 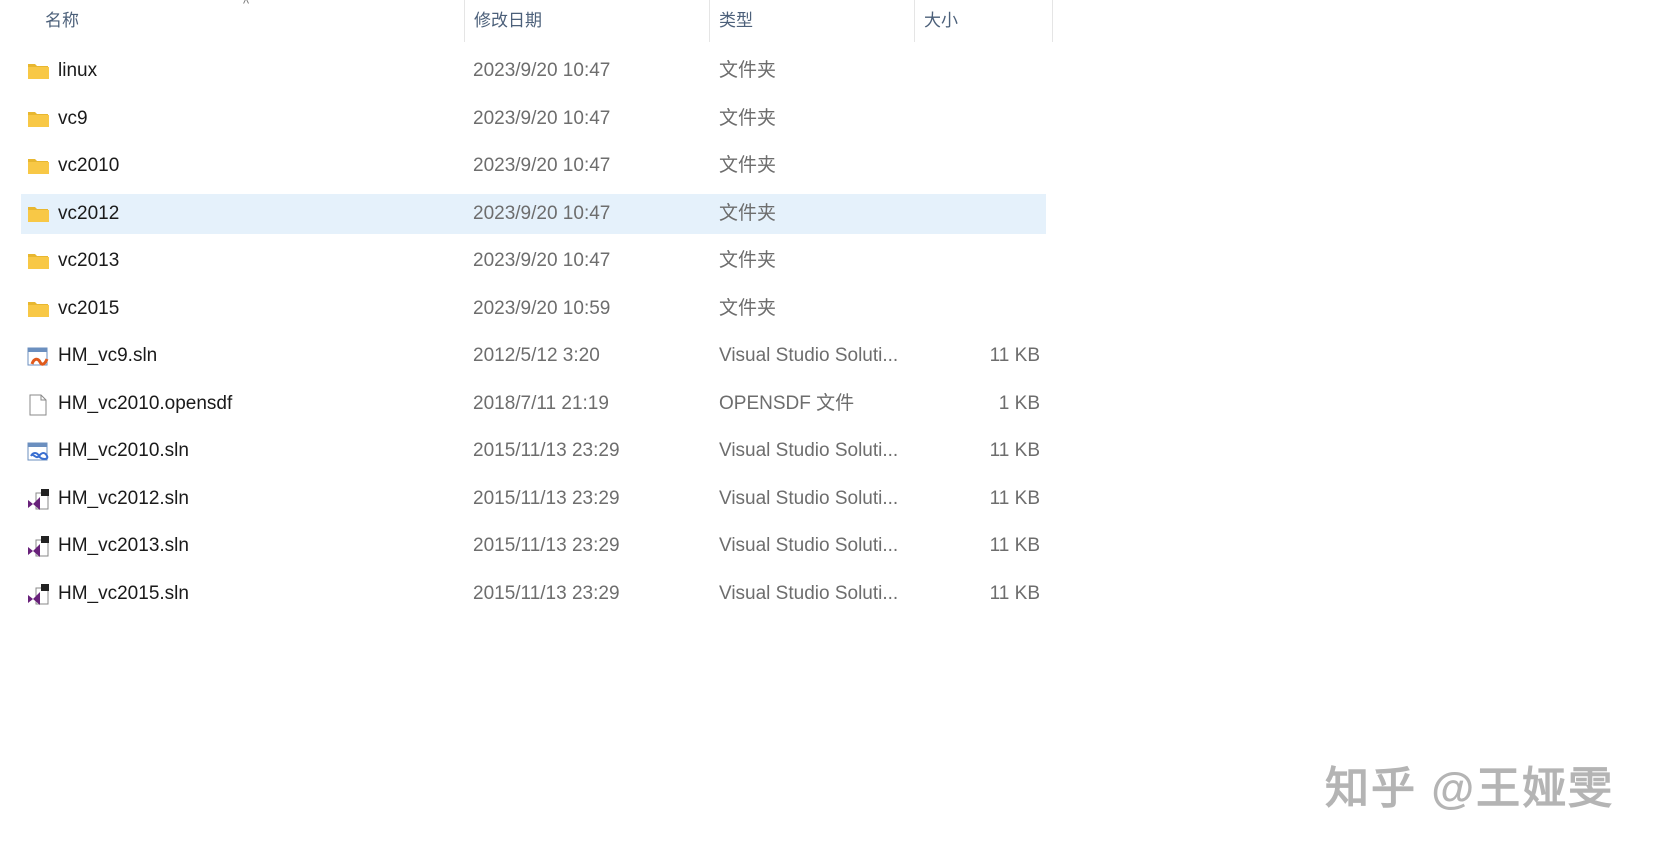 I want to click on file-row: linux 2023/9/20 10:47 文件夹, so click(x=533, y=71).